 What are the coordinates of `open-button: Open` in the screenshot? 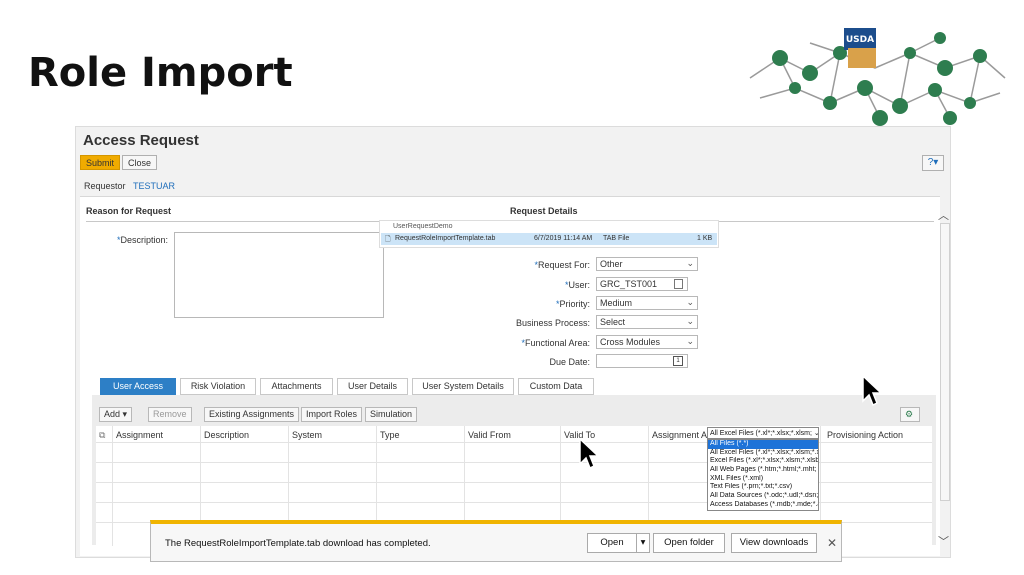 It's located at (612, 543).